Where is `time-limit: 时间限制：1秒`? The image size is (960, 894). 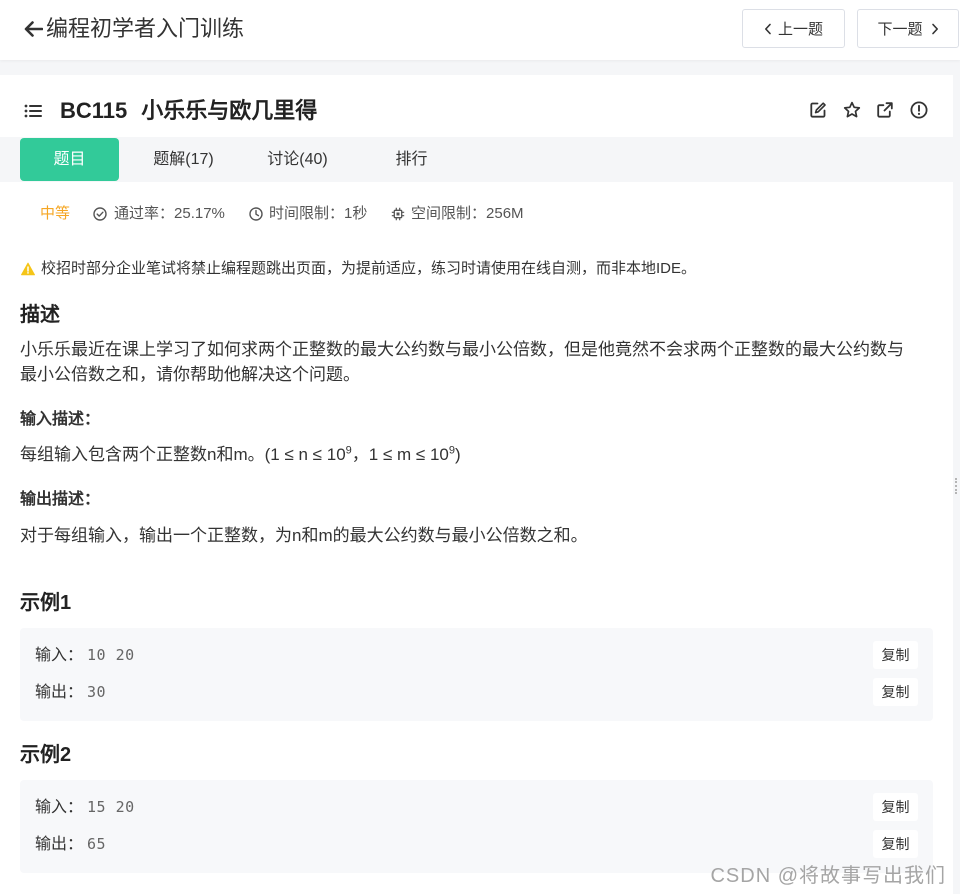 time-limit: 时间限制：1秒 is located at coordinates (318, 214).